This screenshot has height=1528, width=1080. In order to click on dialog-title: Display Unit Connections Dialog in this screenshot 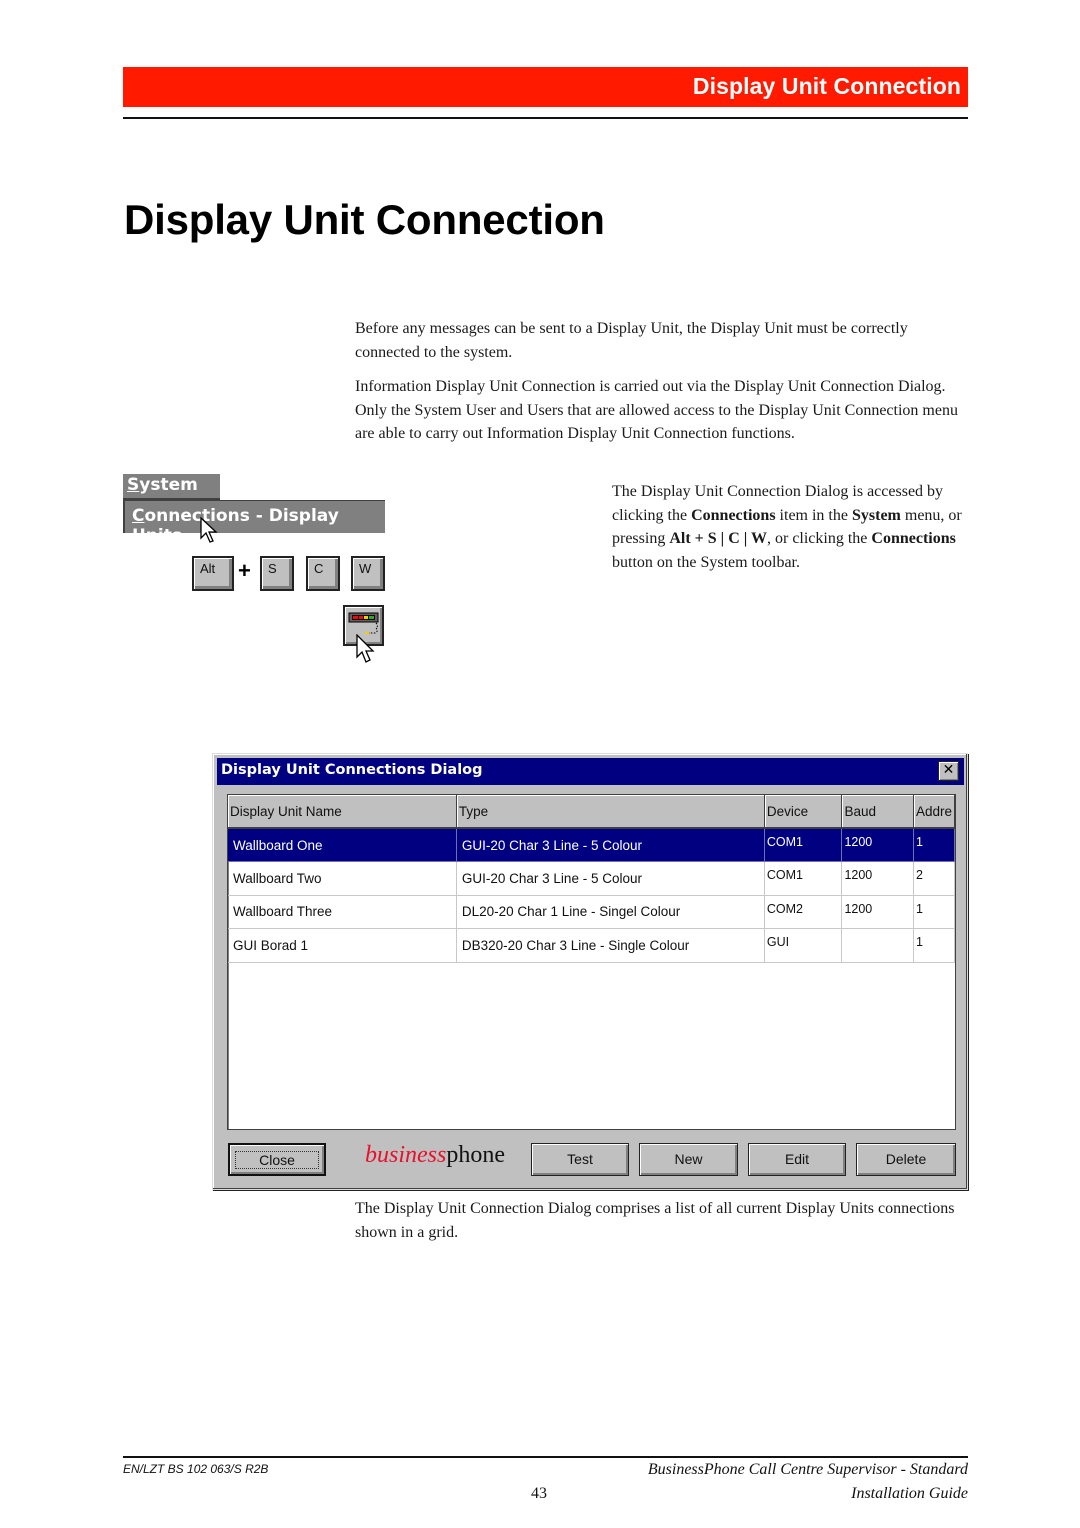, I will do `click(352, 770)`.